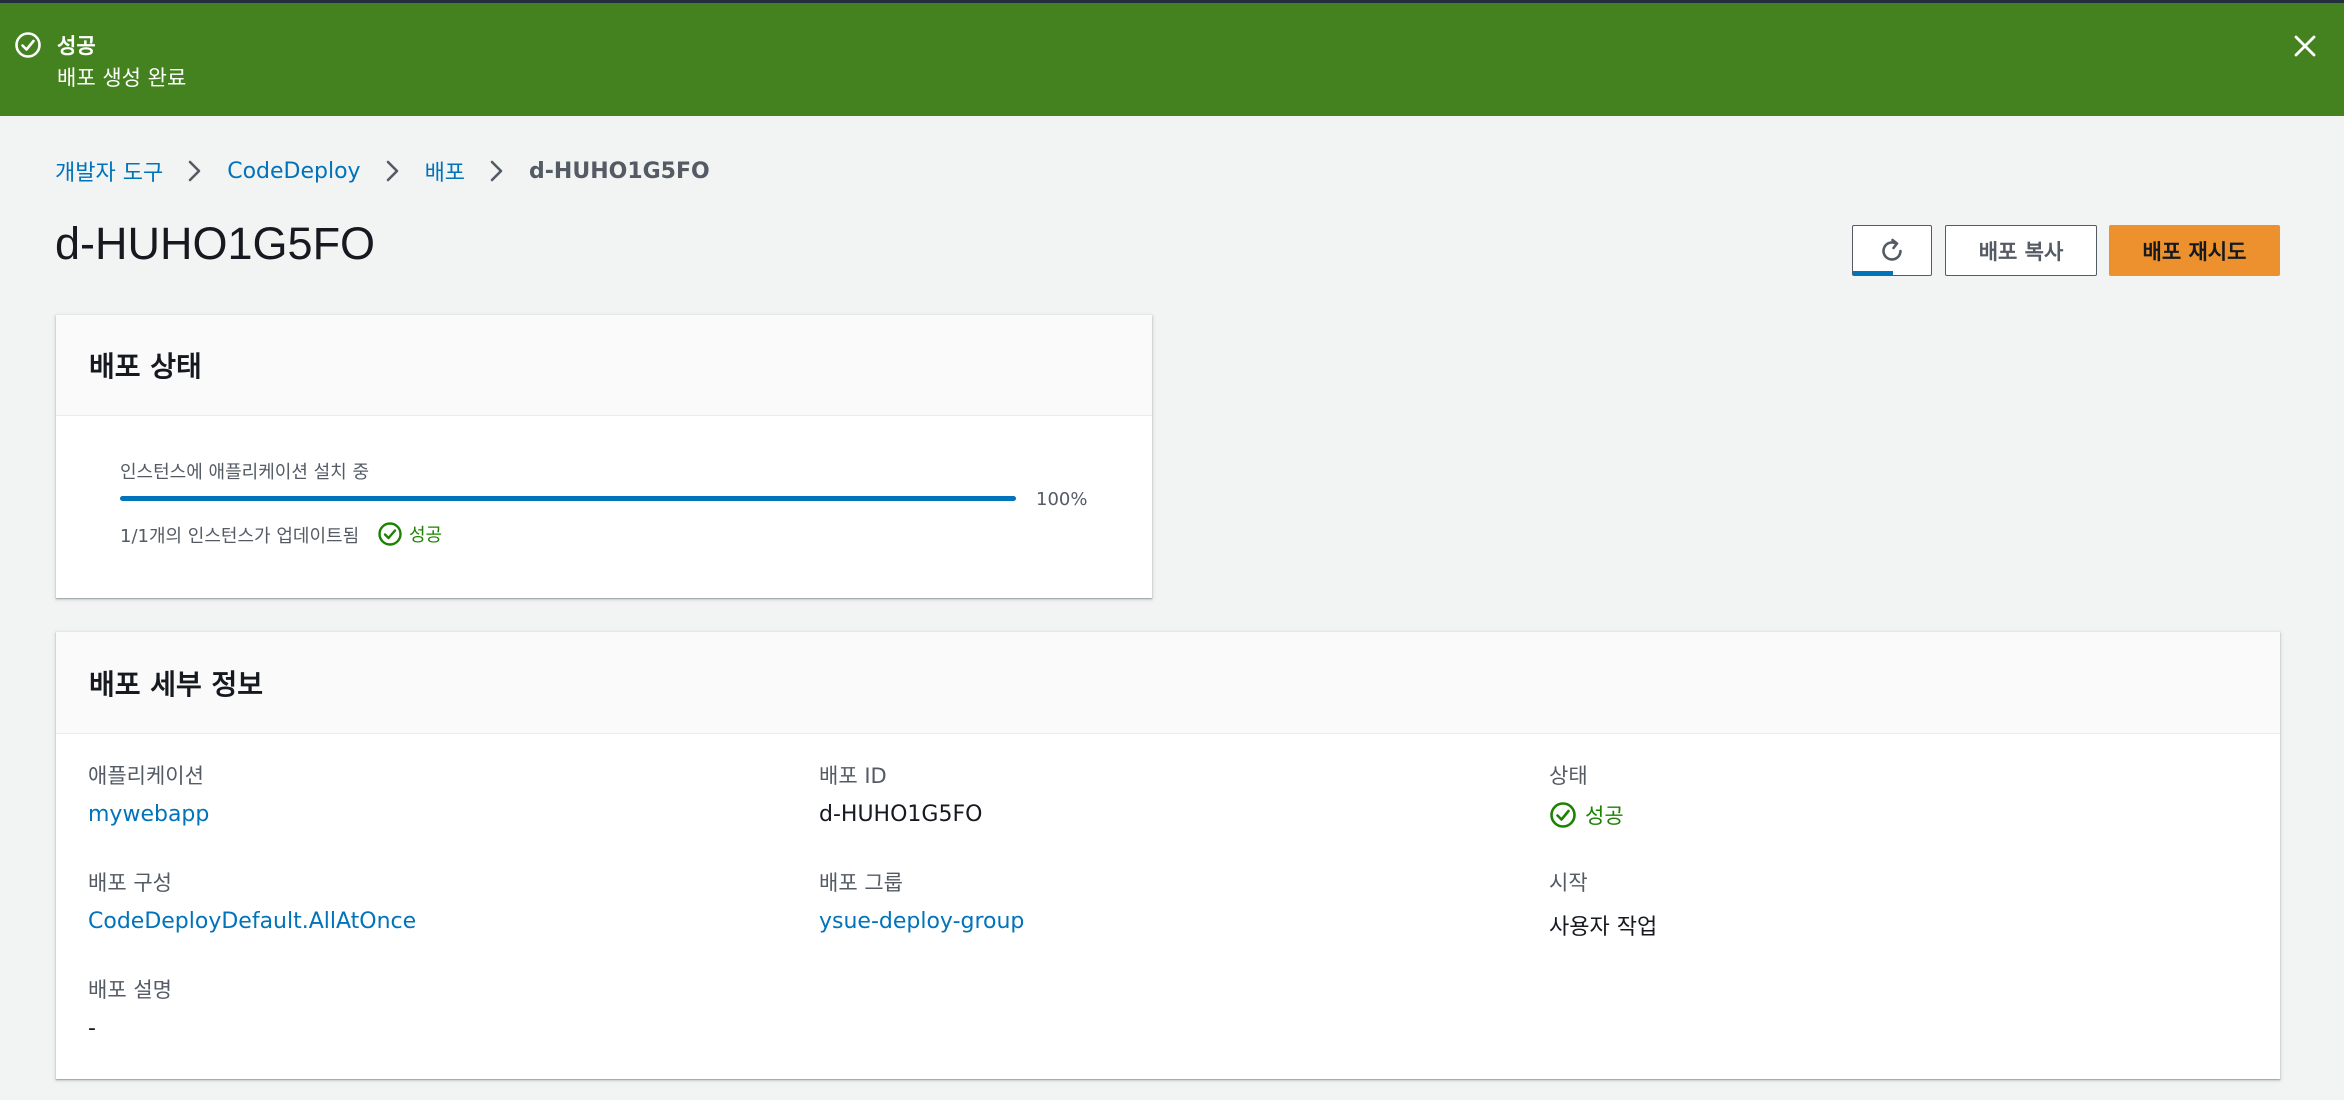  What do you see at coordinates (252, 921) in the screenshot?
I see `config-link: CodeDeployDefault.AllAtOnce` at bounding box center [252, 921].